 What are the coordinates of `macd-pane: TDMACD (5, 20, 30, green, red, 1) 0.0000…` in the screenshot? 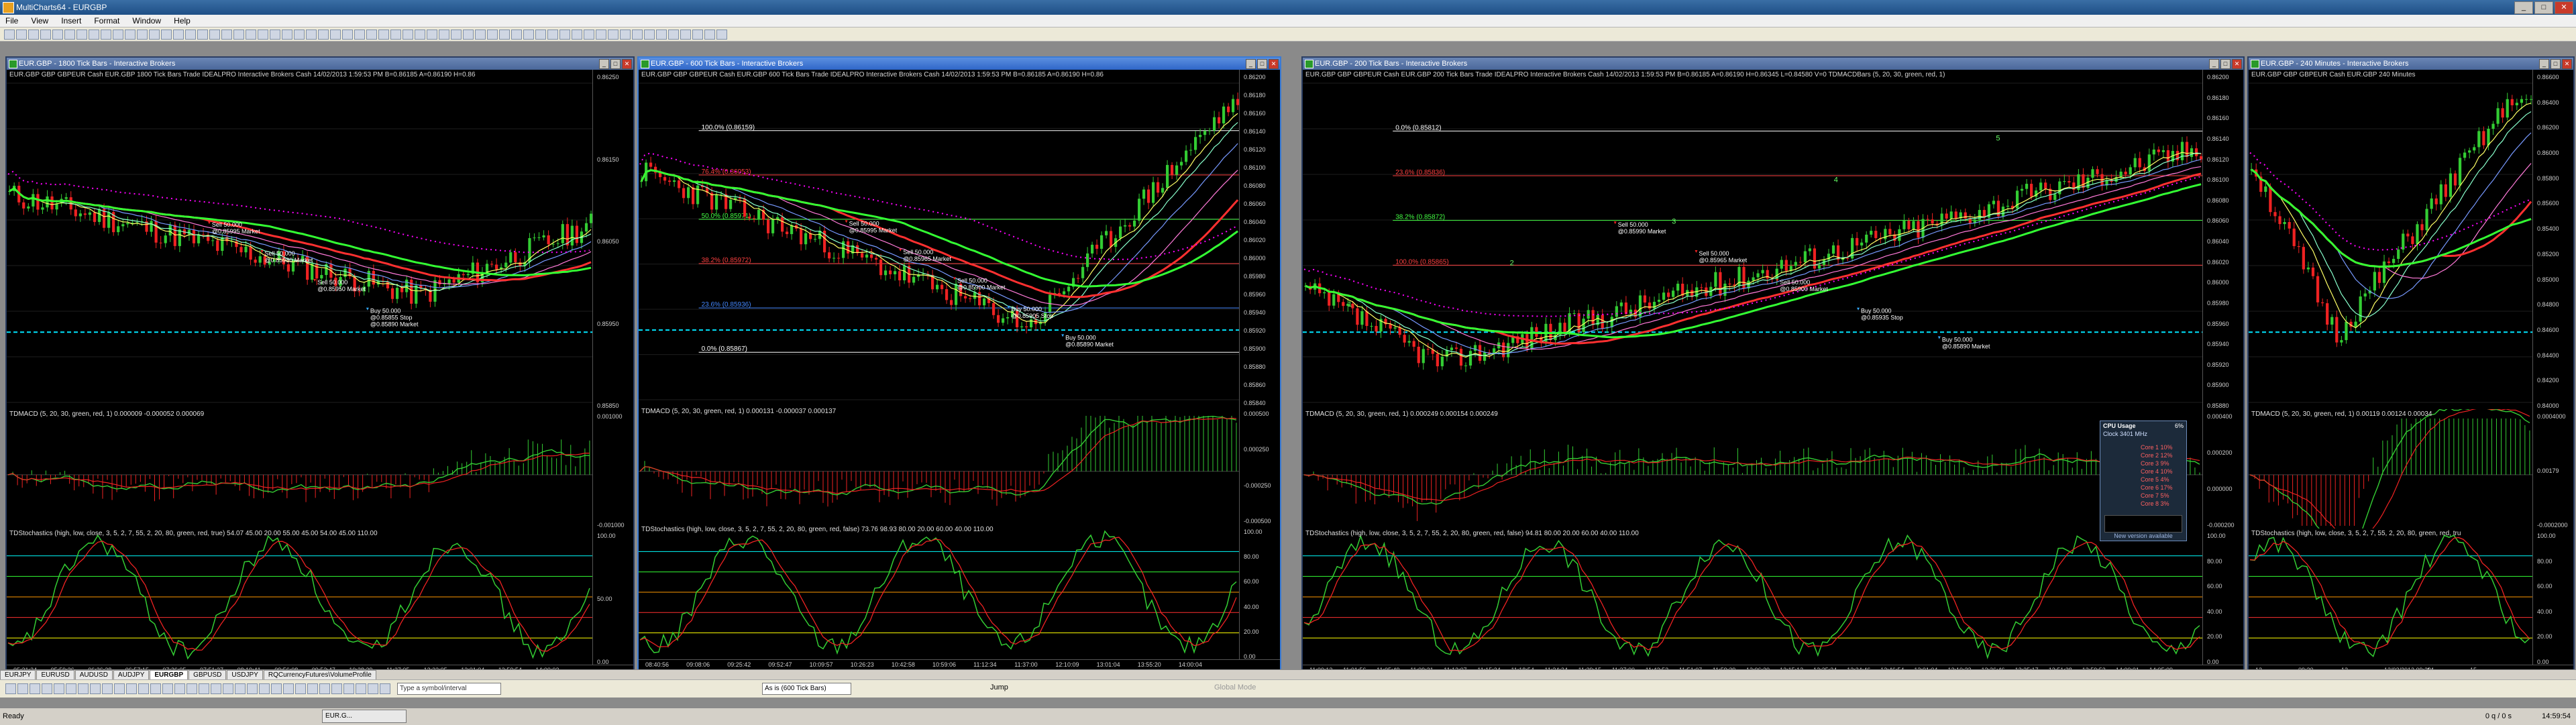 It's located at (320, 469).